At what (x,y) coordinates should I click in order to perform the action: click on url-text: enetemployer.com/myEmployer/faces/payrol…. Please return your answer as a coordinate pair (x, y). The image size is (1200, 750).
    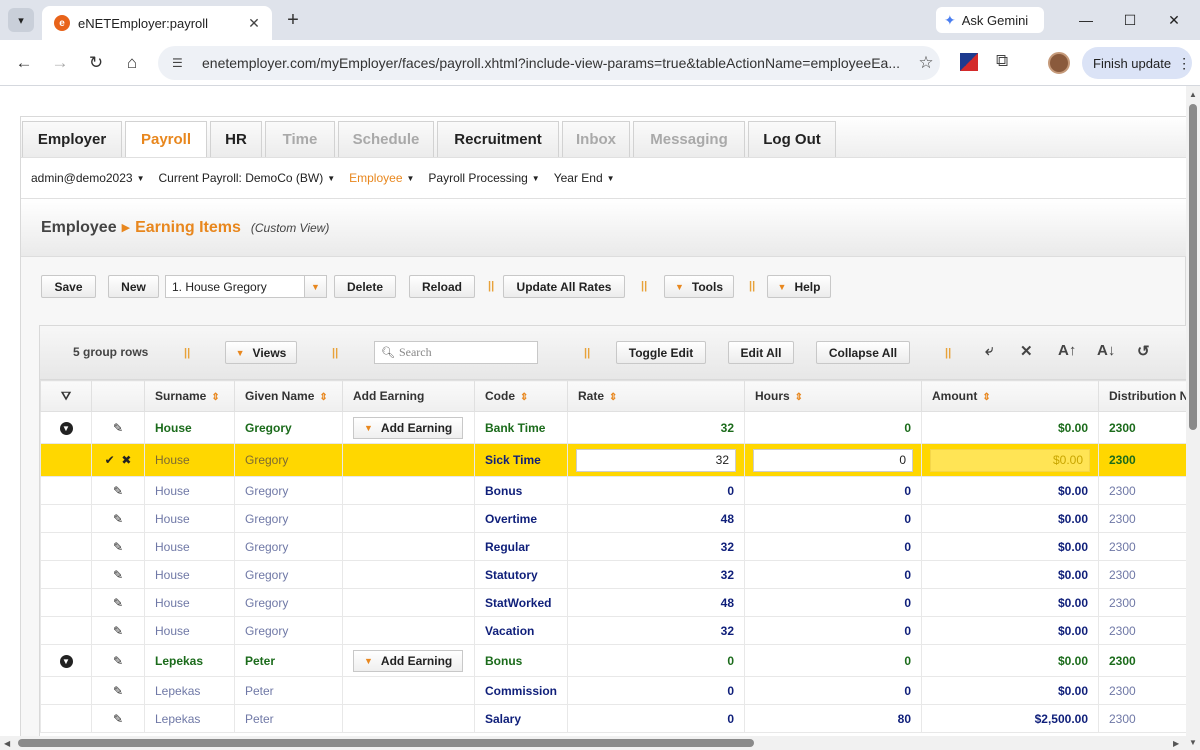
    Looking at the image, I should click on (557, 63).